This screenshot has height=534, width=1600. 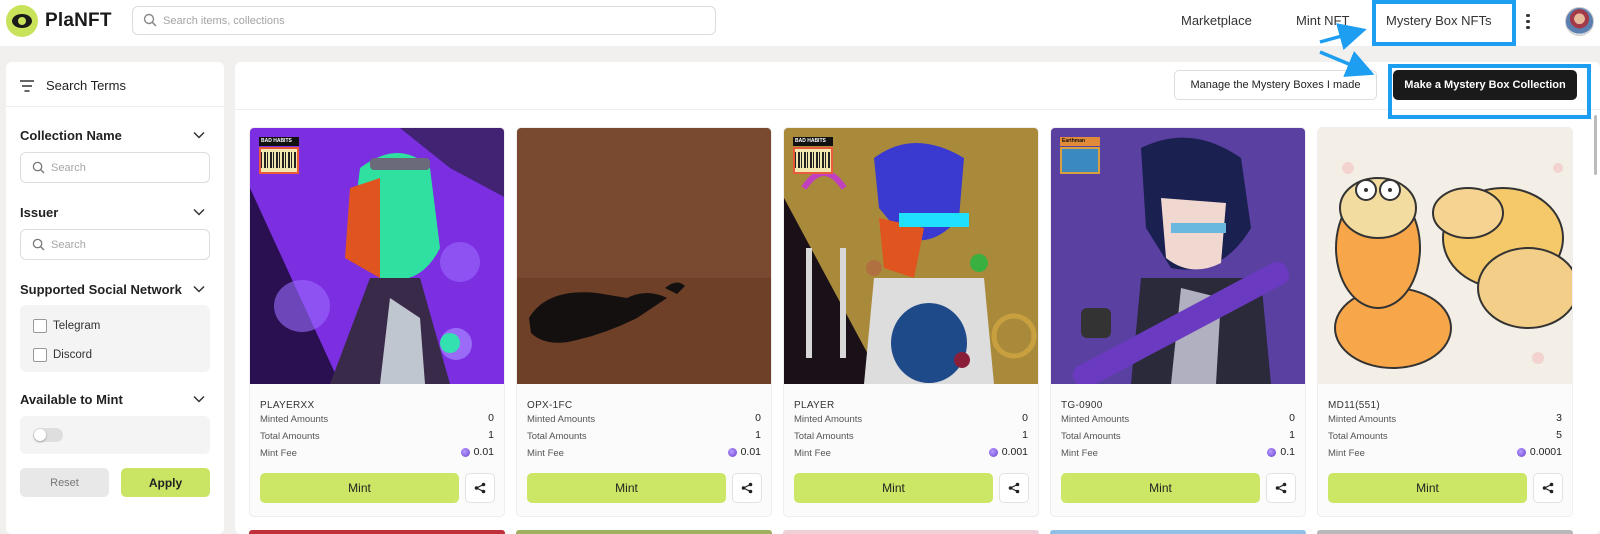 What do you see at coordinates (814, 405) in the screenshot?
I see `nft-name: PLAYER` at bounding box center [814, 405].